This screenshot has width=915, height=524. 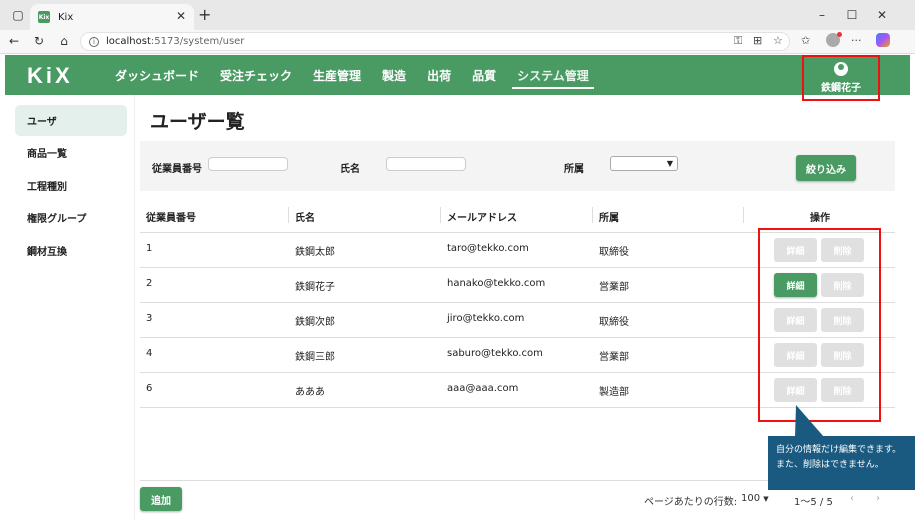 What do you see at coordinates (149, 248) in the screenshot?
I see `cell-id: 1` at bounding box center [149, 248].